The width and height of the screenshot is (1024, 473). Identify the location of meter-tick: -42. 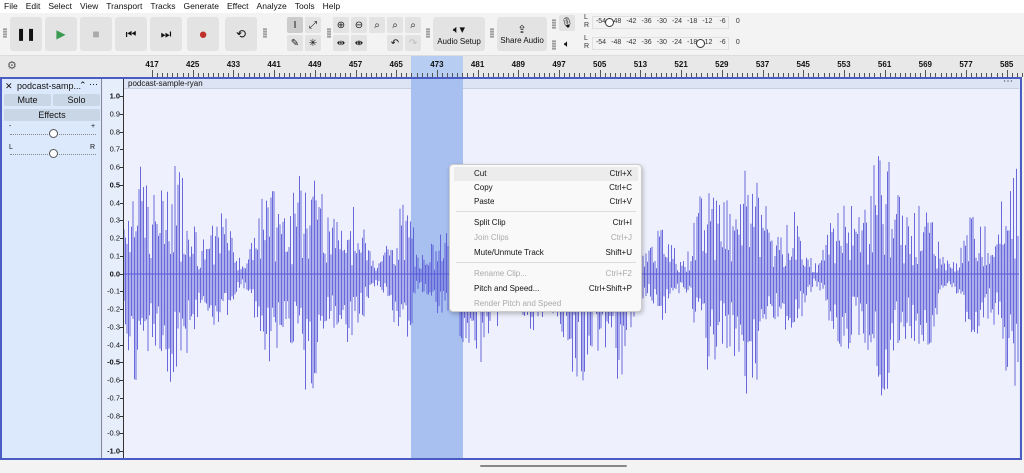
(631, 42).